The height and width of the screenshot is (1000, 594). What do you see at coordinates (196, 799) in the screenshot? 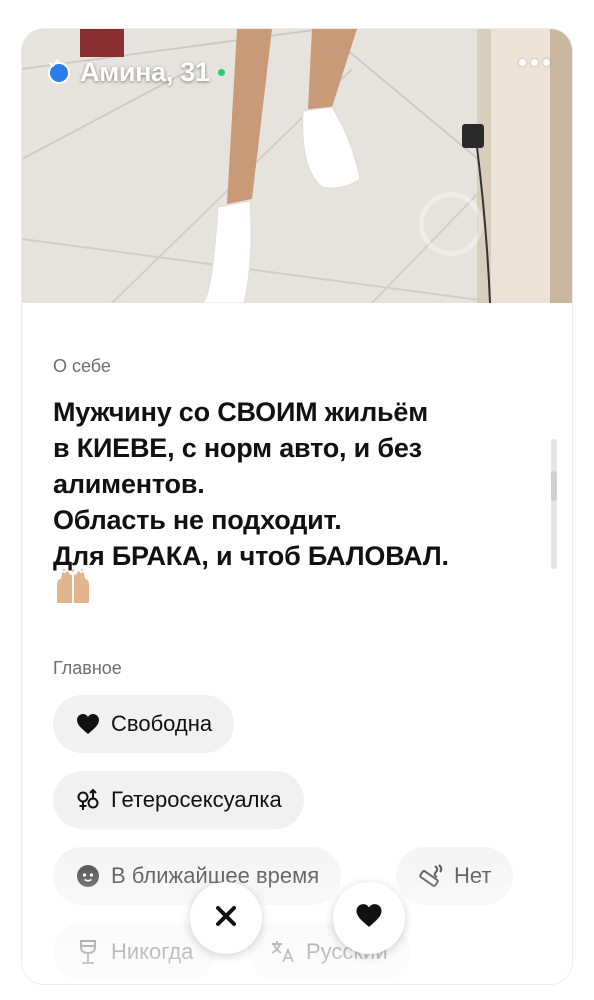
I see `chip-label: Гетеросексуалка` at bounding box center [196, 799].